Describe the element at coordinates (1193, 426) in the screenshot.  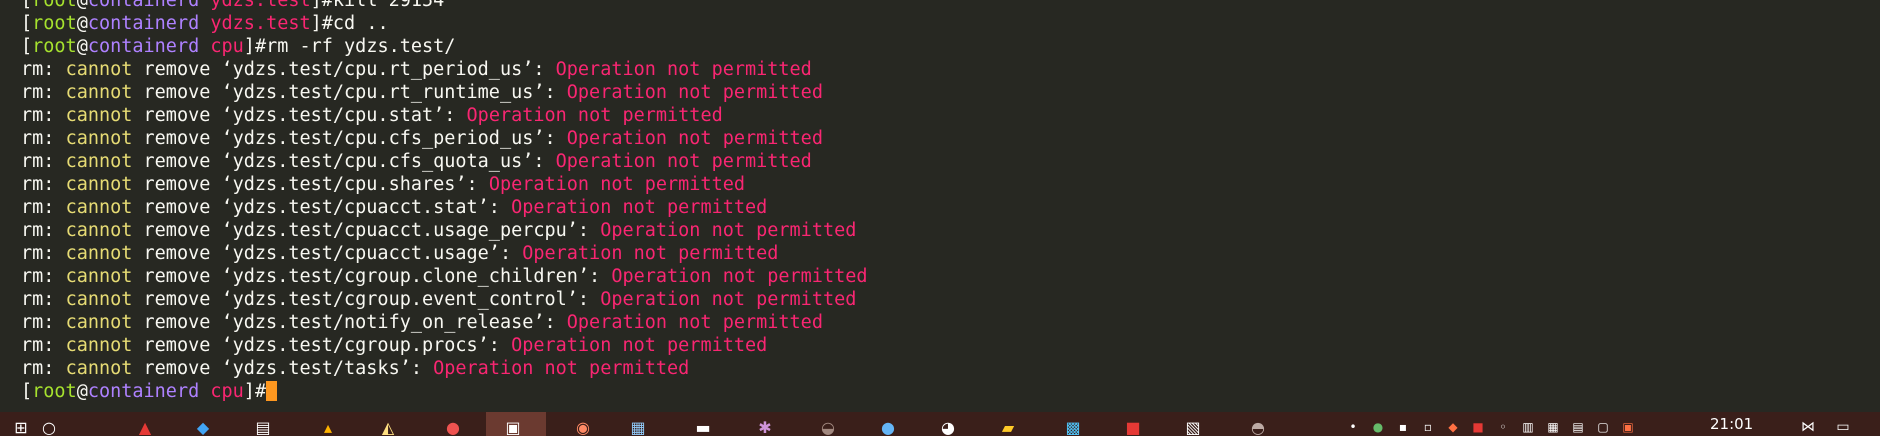
I see `app-icon-13: ▧` at that location.